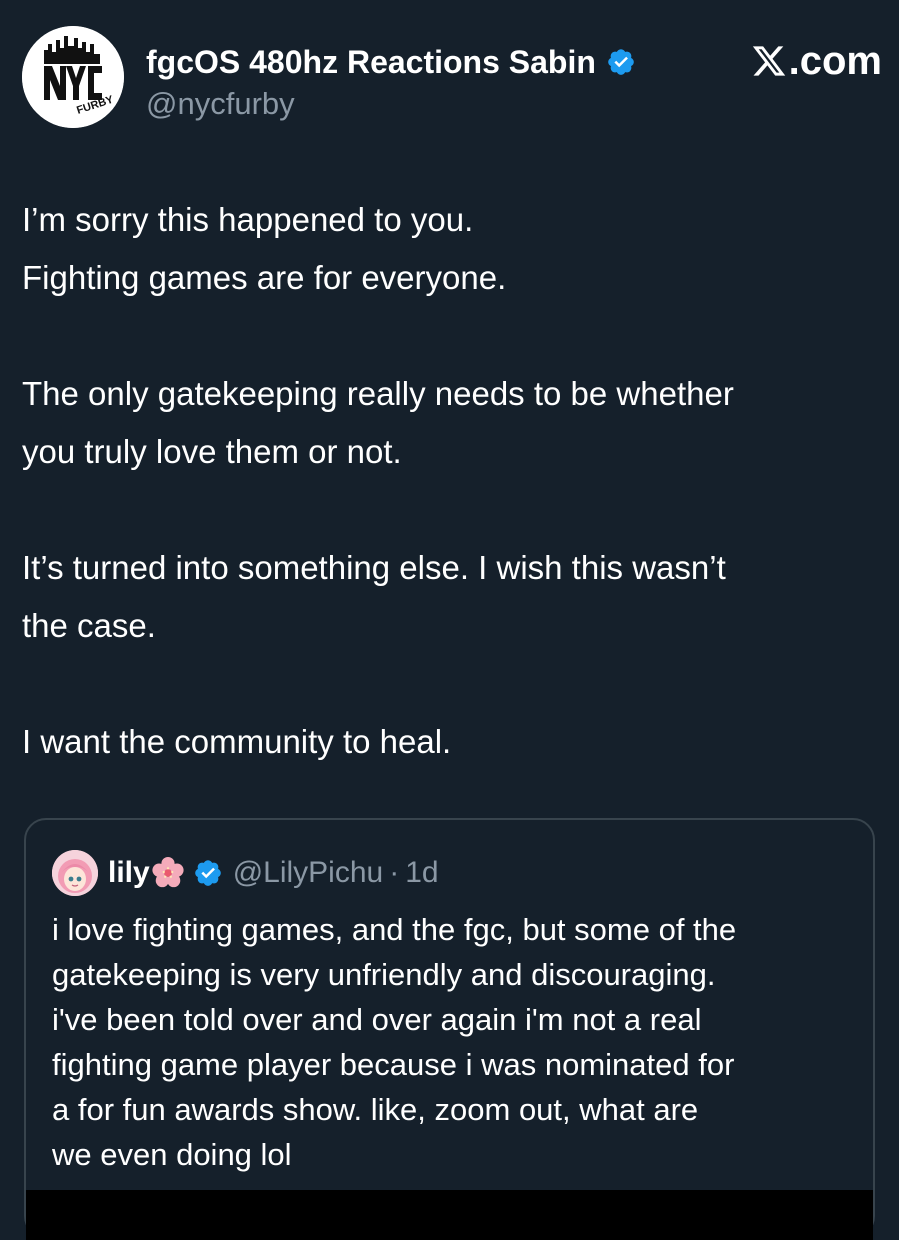  I want to click on post-line: the case., so click(89, 625).